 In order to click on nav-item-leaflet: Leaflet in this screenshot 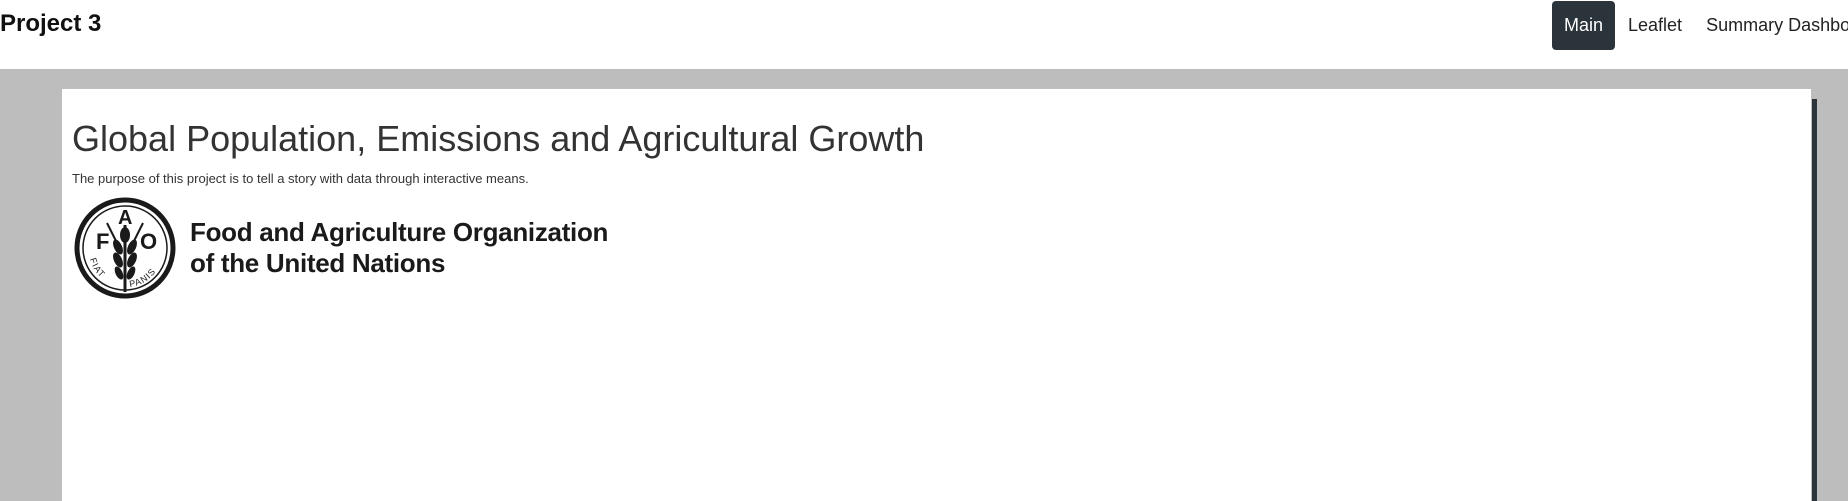, I will do `click(1655, 25)`.